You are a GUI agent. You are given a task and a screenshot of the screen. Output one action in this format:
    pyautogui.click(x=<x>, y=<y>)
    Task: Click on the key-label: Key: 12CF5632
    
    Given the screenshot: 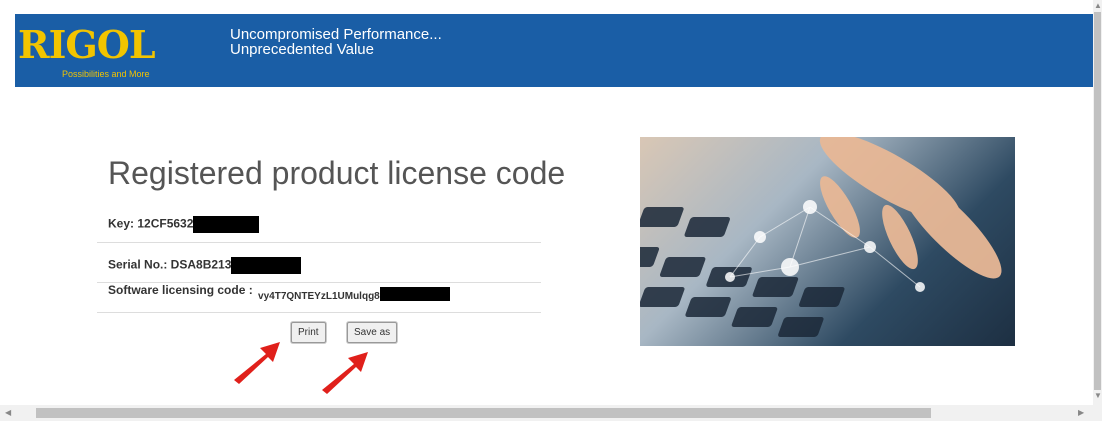 What is the action you would take?
    pyautogui.click(x=151, y=223)
    